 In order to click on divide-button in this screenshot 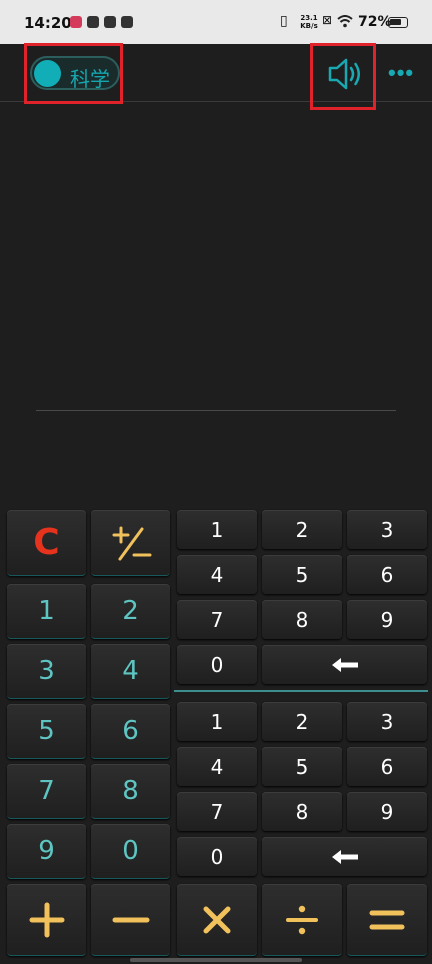, I will do `click(302, 920)`.